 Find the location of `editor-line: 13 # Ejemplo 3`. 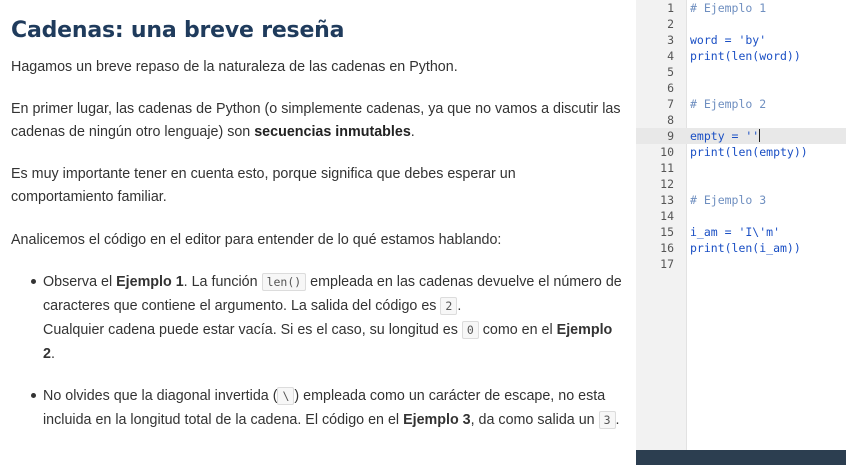

editor-line: 13 # Ejemplo 3 is located at coordinates (741, 200).